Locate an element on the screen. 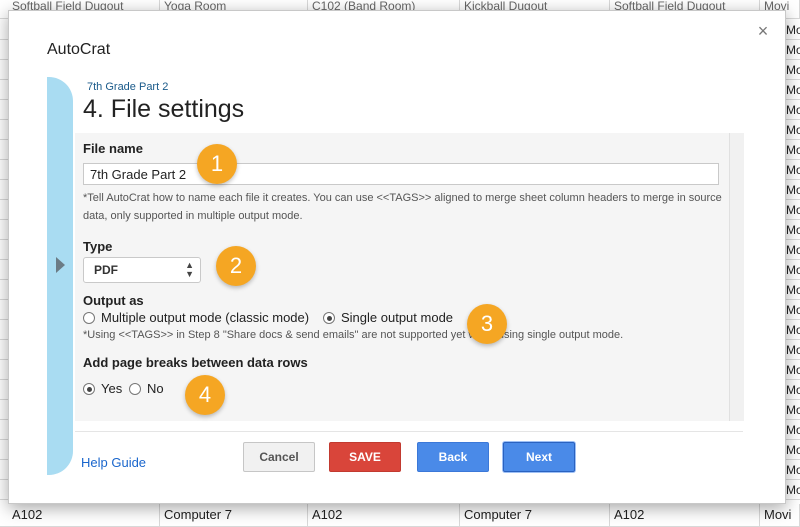 Image resolution: width=800 pixels, height=527 pixels. radio-single-output is located at coordinates (329, 318).